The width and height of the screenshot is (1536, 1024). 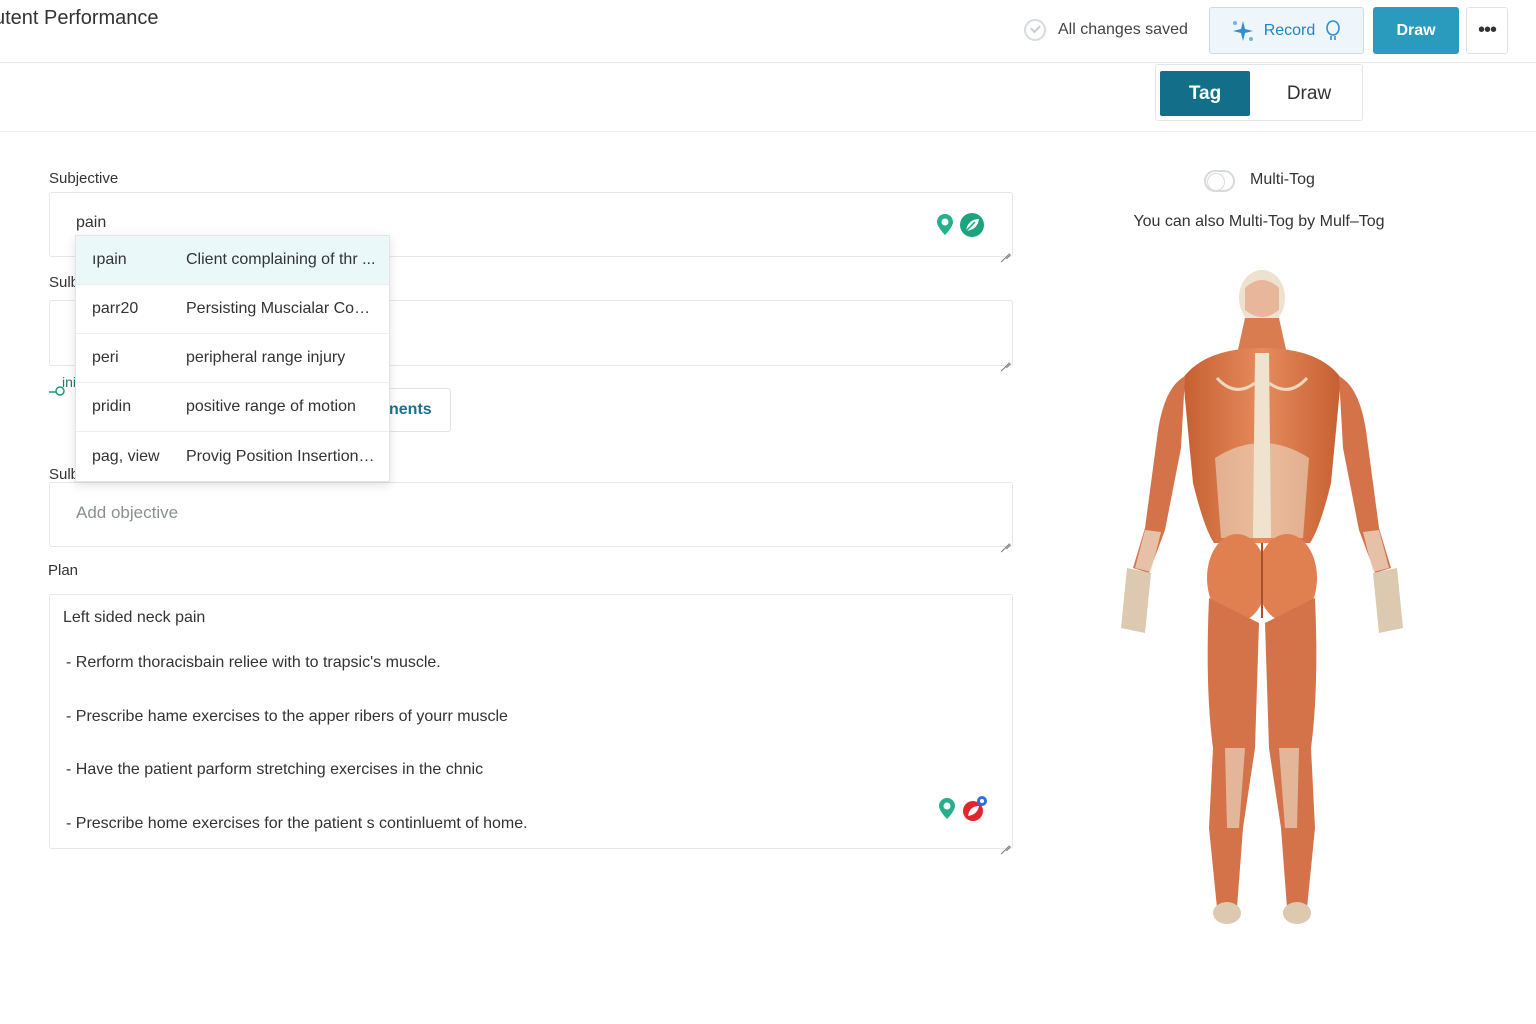 I want to click on multi-tag-hint: You can also Multi-Tog by Mulf–Tog, so click(x=1259, y=221).